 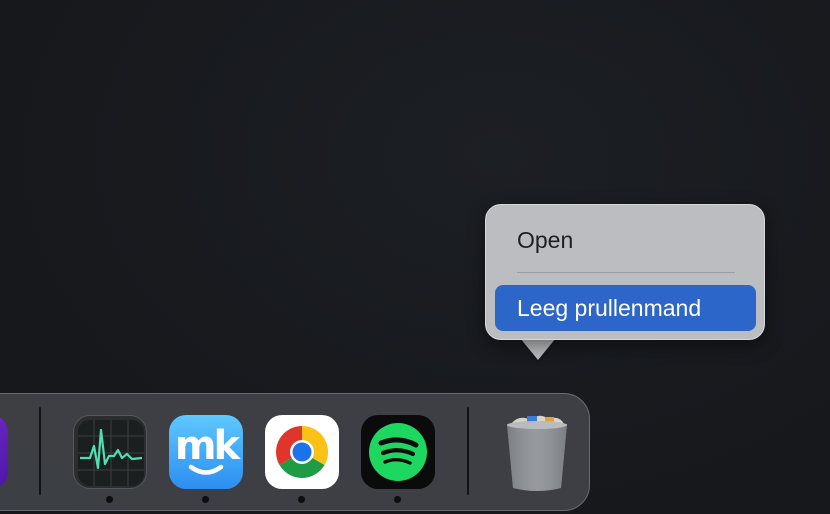 I want to click on spotify-icon, so click(x=398, y=452).